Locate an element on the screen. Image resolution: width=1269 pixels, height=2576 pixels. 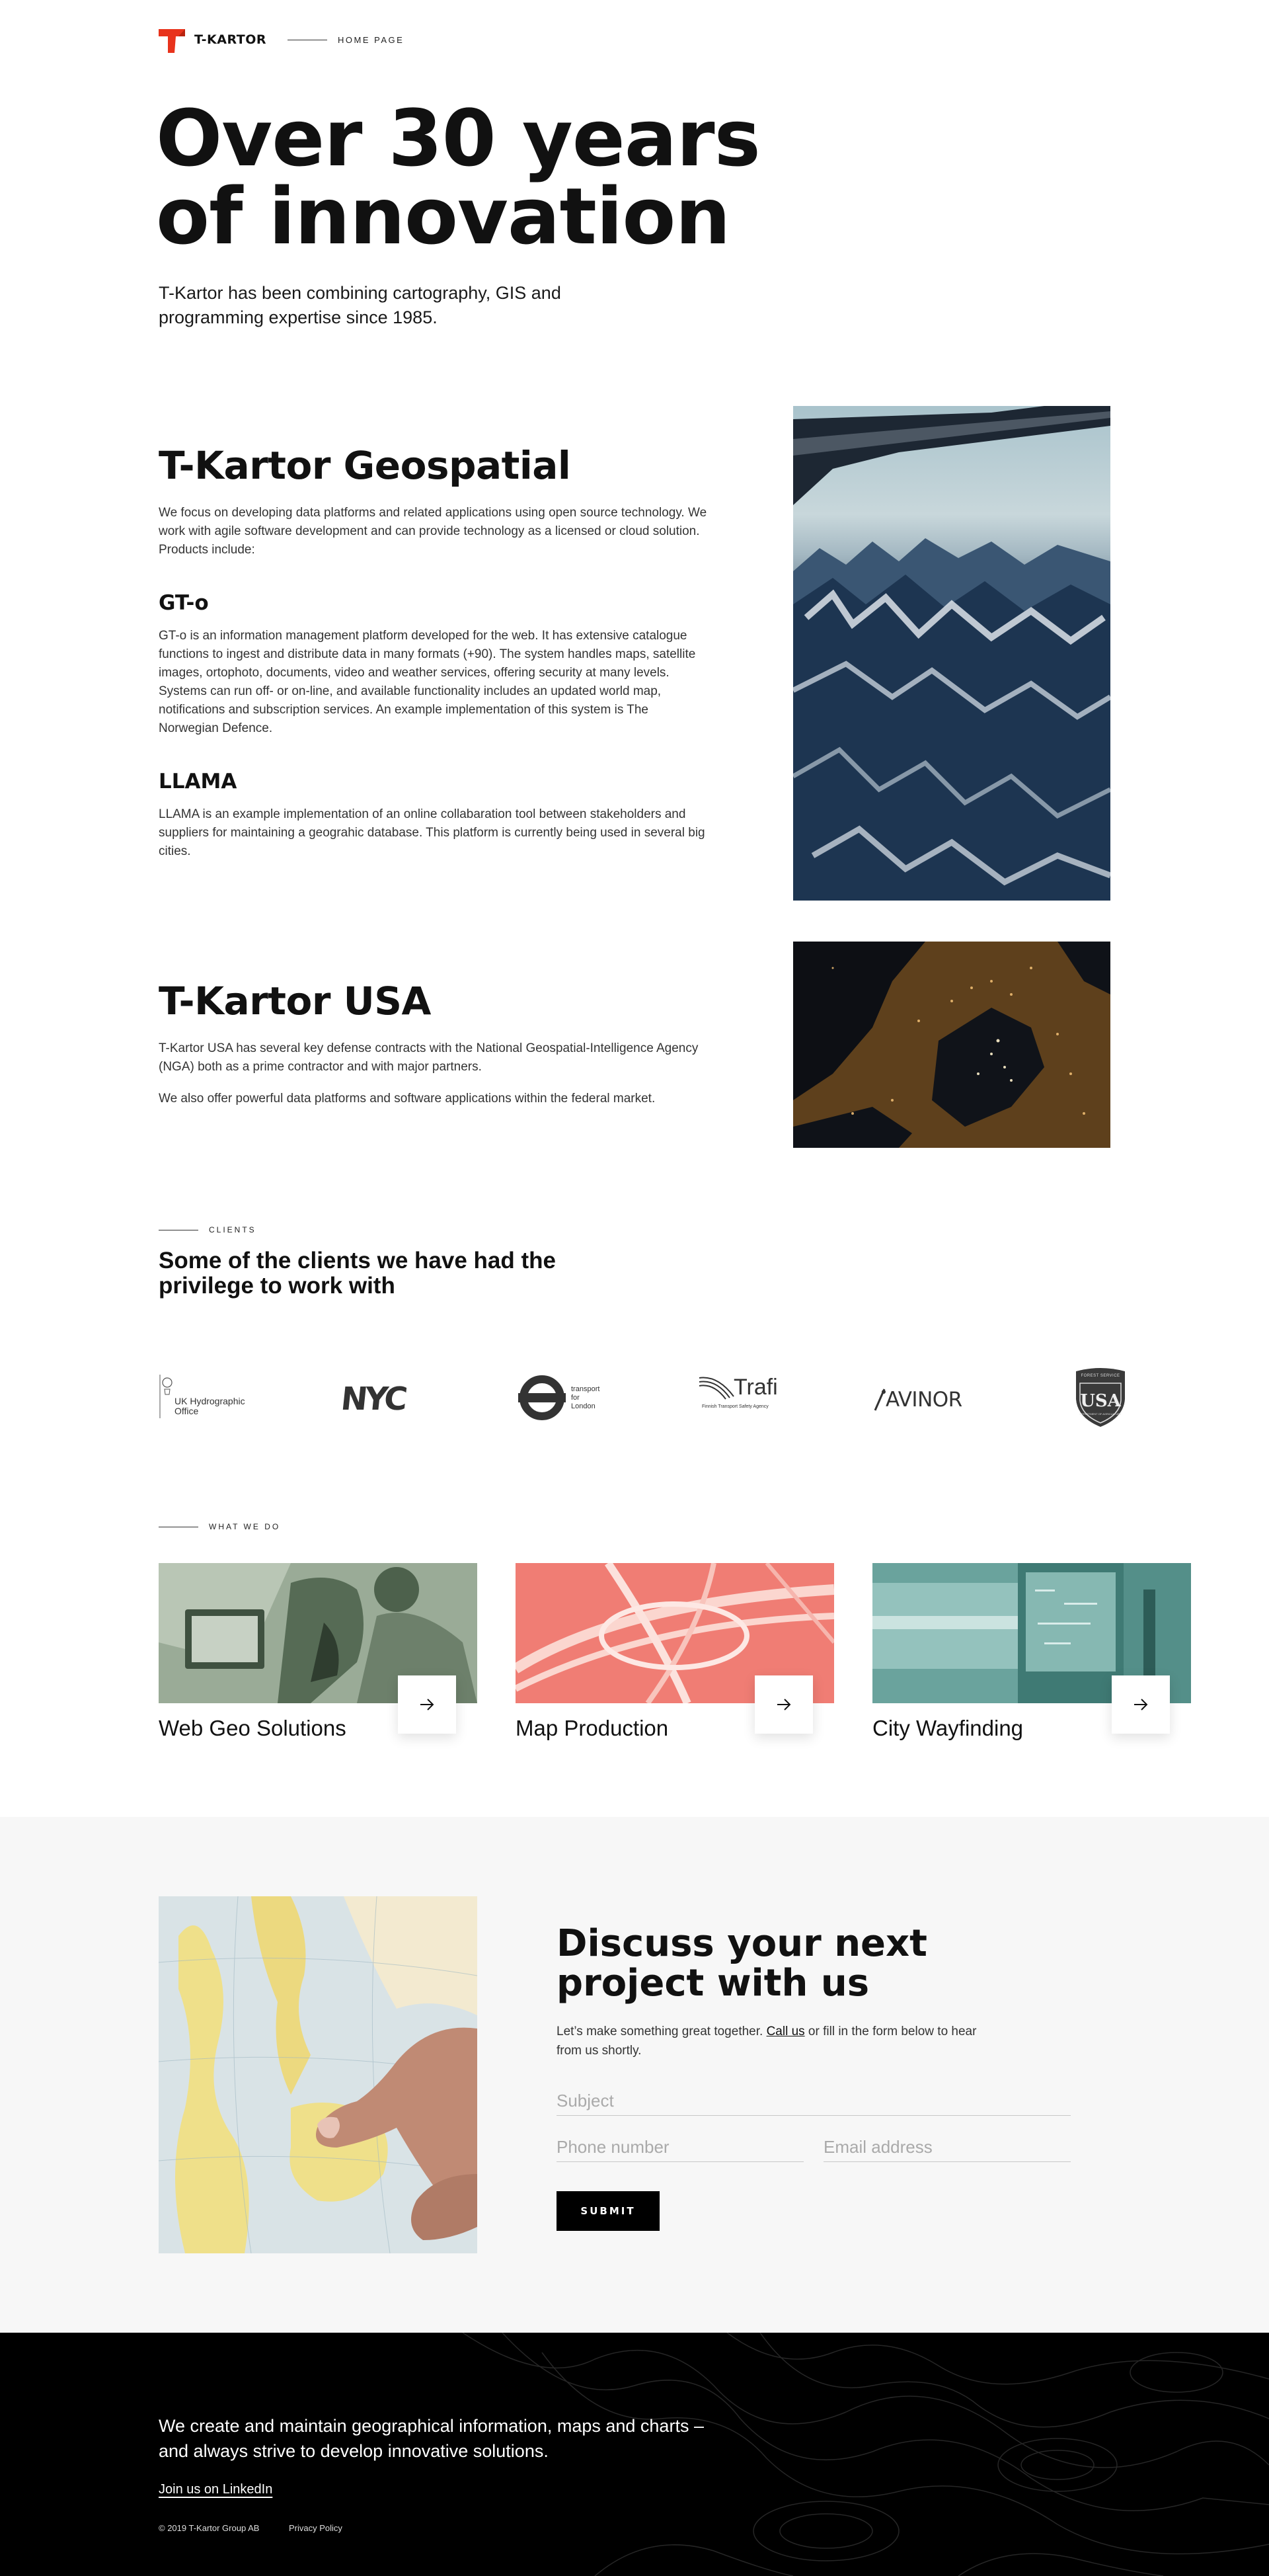
contact-title-line-1: Discuss your next is located at coordinates (742, 1944).